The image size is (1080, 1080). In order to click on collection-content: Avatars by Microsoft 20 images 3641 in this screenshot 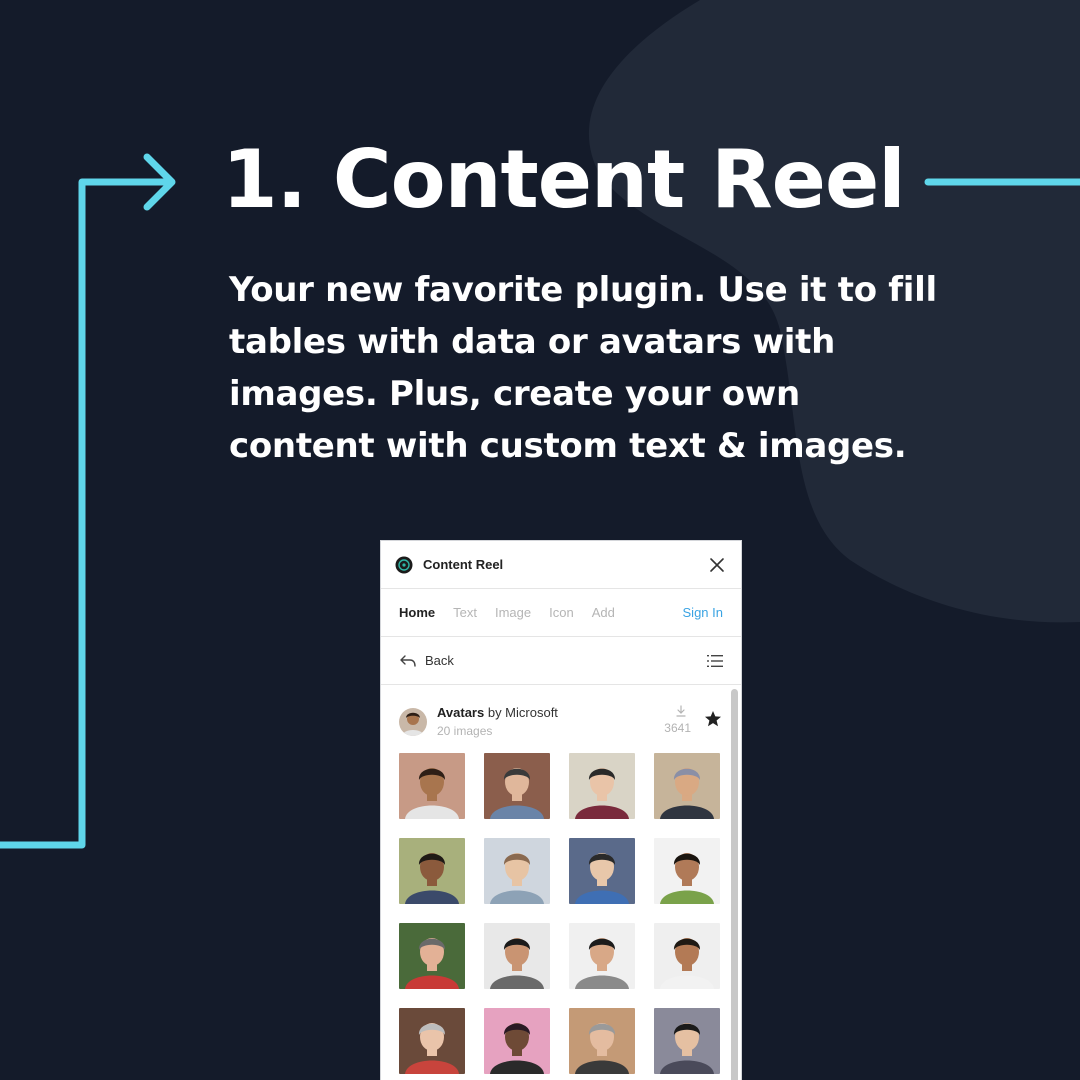, I will do `click(561, 882)`.